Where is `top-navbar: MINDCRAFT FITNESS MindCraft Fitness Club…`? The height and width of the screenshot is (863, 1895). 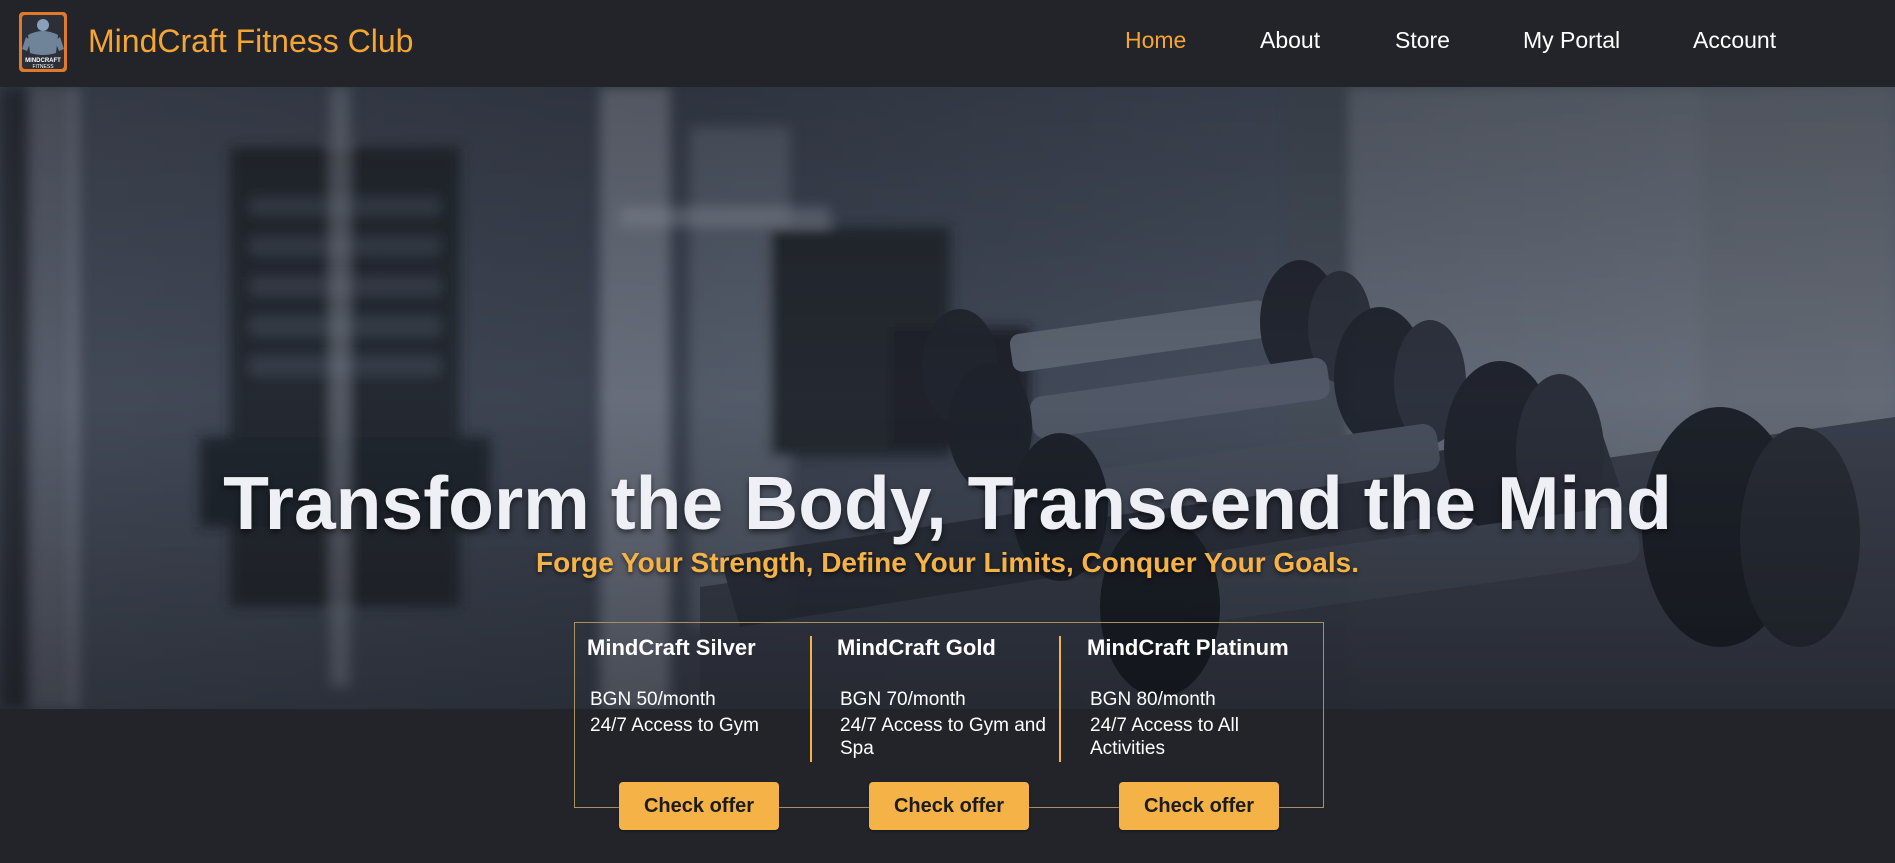
top-navbar: MINDCRAFT FITNESS MindCraft Fitness Club… is located at coordinates (947, 43).